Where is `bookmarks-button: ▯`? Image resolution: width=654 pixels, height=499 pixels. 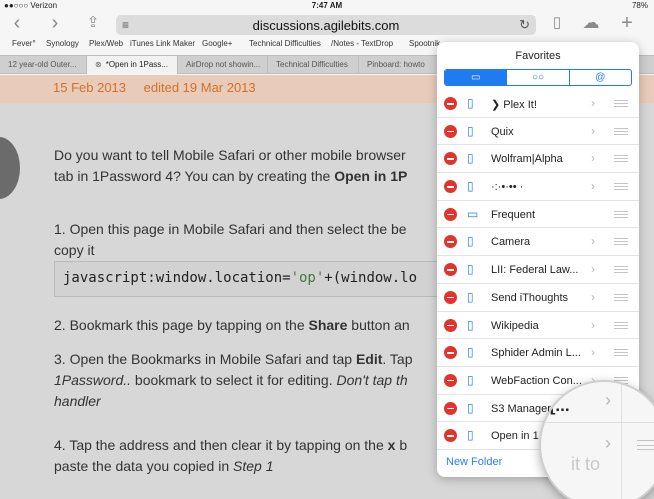
bookmarks-button: ▯ is located at coordinates (557, 24).